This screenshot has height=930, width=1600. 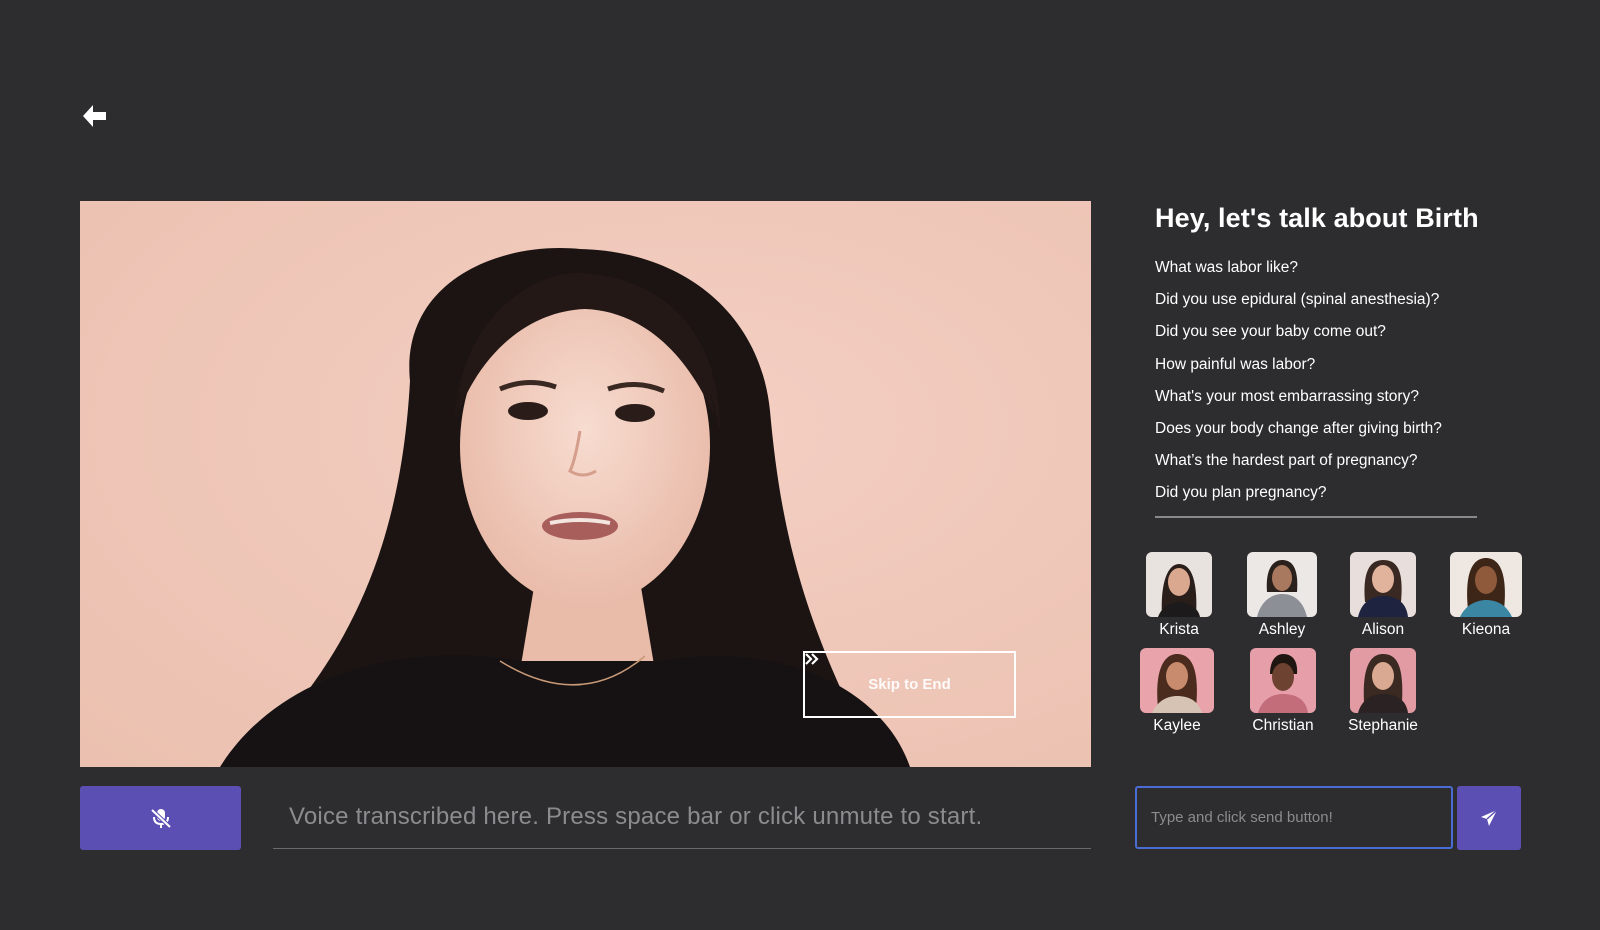 I want to click on person-card-krista: Krista, so click(x=1179, y=596).